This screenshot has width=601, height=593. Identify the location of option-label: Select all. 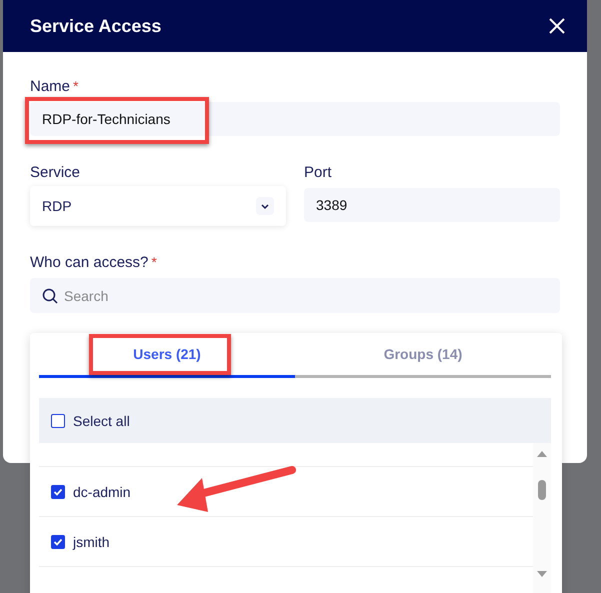
(101, 420).